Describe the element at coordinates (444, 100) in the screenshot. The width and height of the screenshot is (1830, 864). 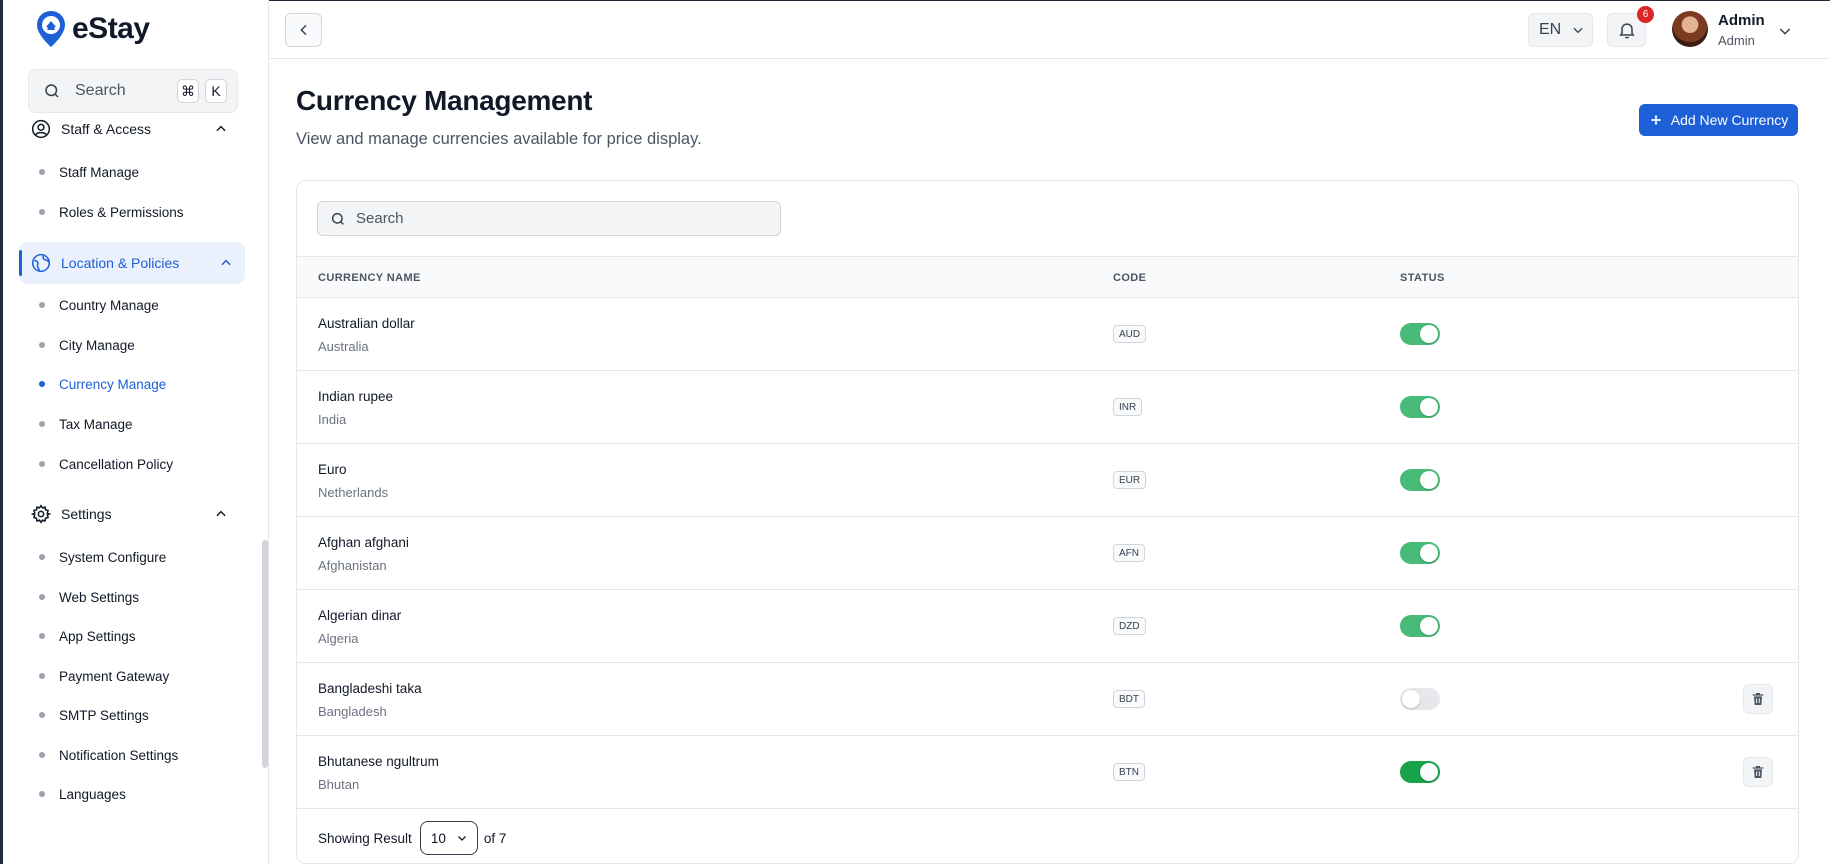
I see `page-title: Currency Management` at that location.